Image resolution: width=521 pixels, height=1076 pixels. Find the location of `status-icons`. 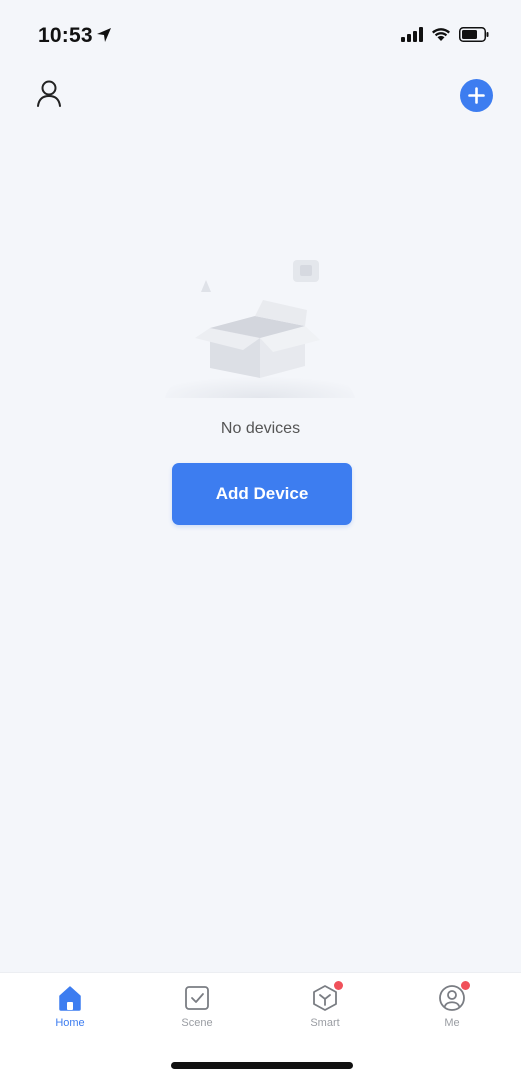

status-icons is located at coordinates (445, 34).